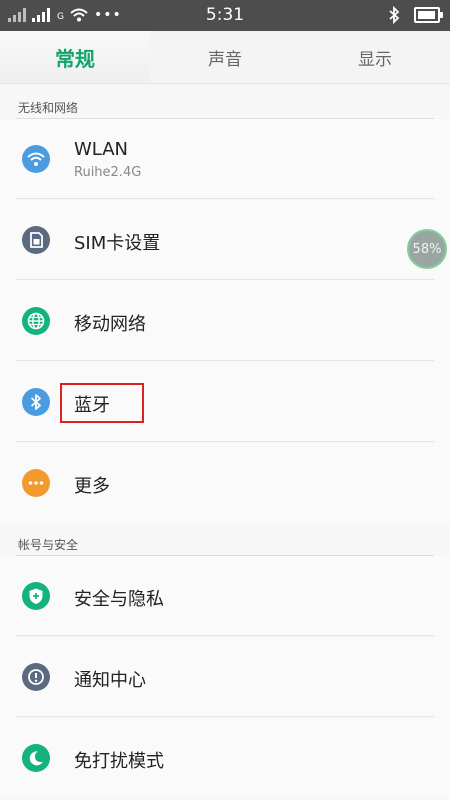 This screenshot has width=450, height=800. I want to click on settings-tabs: 常规 声音 显示, so click(225, 57).